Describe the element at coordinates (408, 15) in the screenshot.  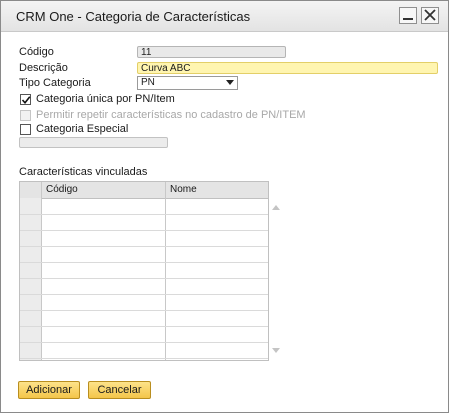
I see `minimize-button` at that location.